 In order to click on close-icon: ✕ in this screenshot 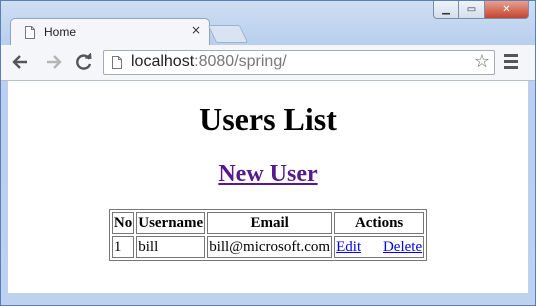, I will do `click(506, 9)`.